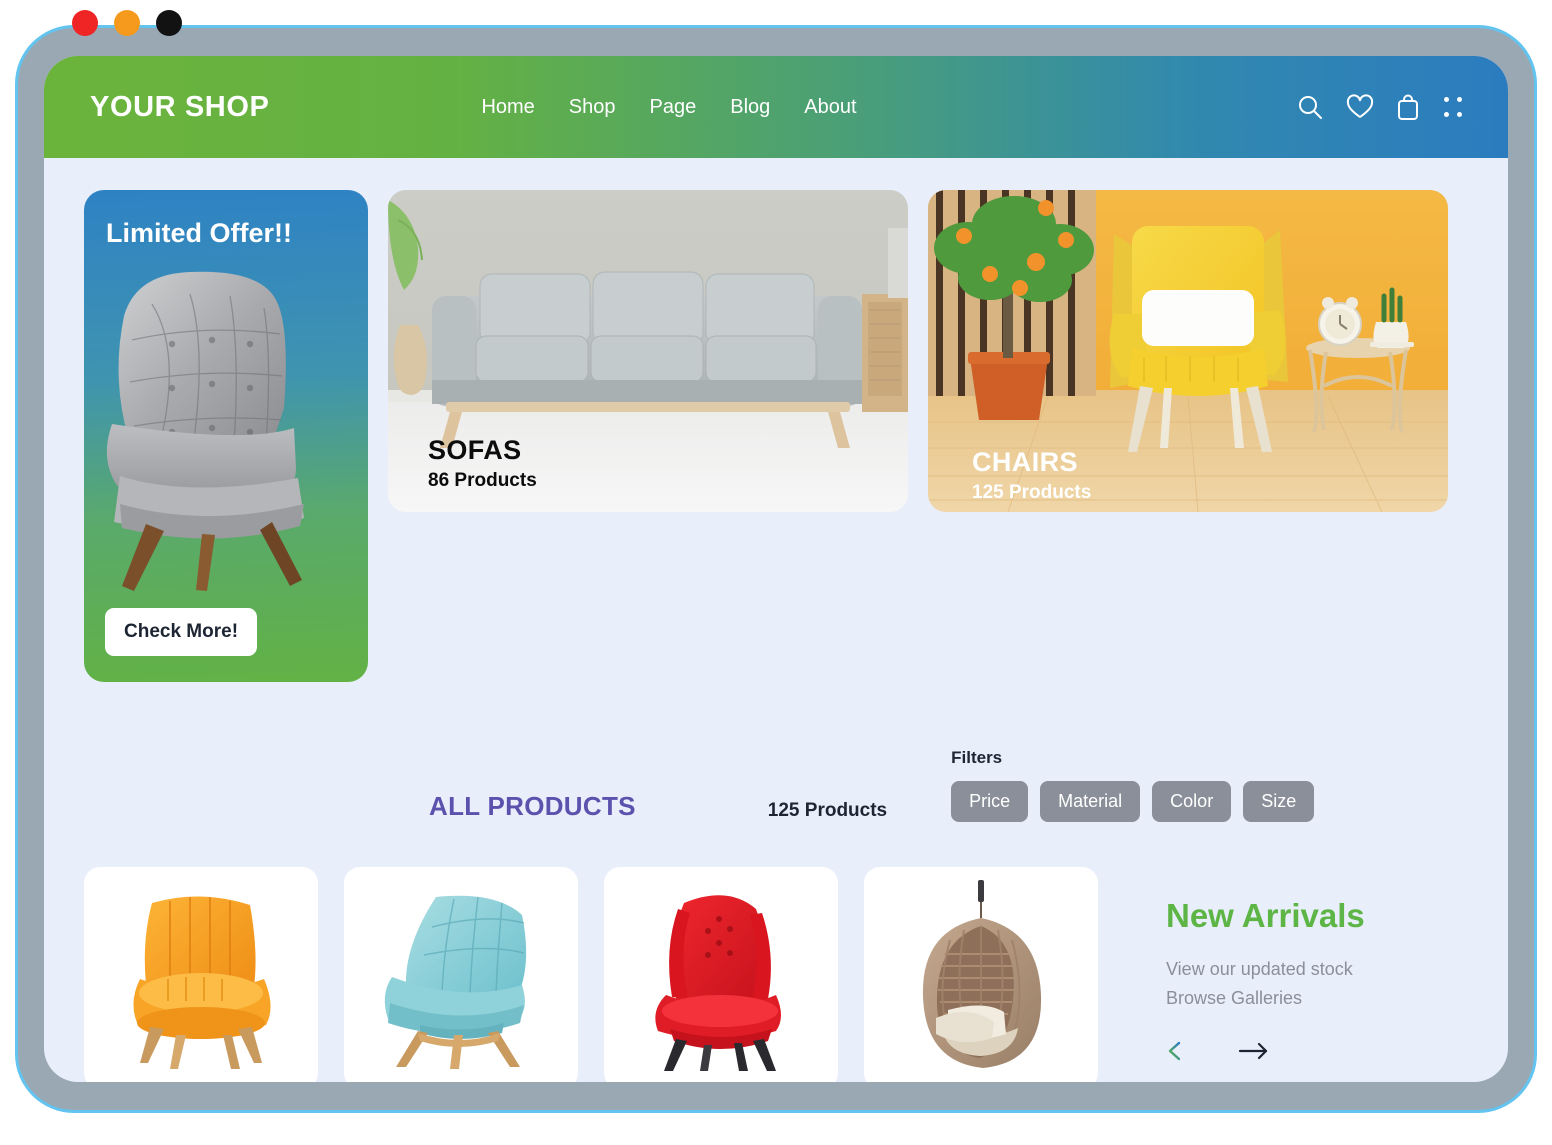 The image size is (1552, 1145). Describe the element at coordinates (1090, 801) in the screenshot. I see `filter-chip-material: Material` at that location.